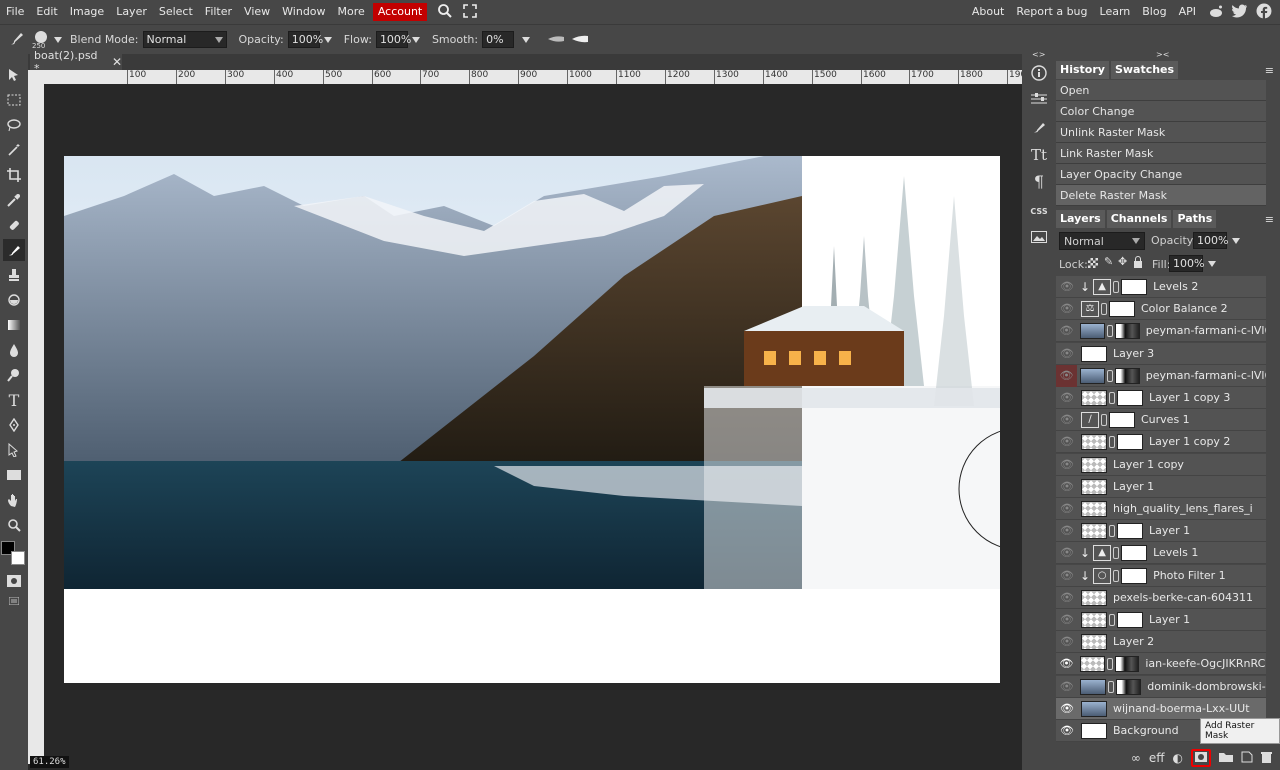 This screenshot has height=770, width=1280. What do you see at coordinates (42, 40) in the screenshot?
I see `brush-preset-picker: 250` at bounding box center [42, 40].